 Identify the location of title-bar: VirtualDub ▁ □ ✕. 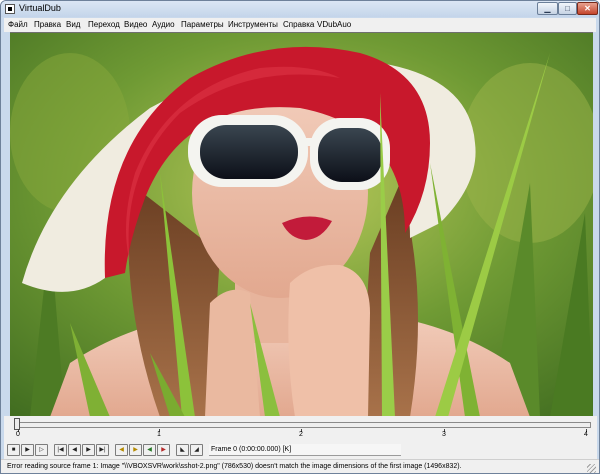
(300, 9).